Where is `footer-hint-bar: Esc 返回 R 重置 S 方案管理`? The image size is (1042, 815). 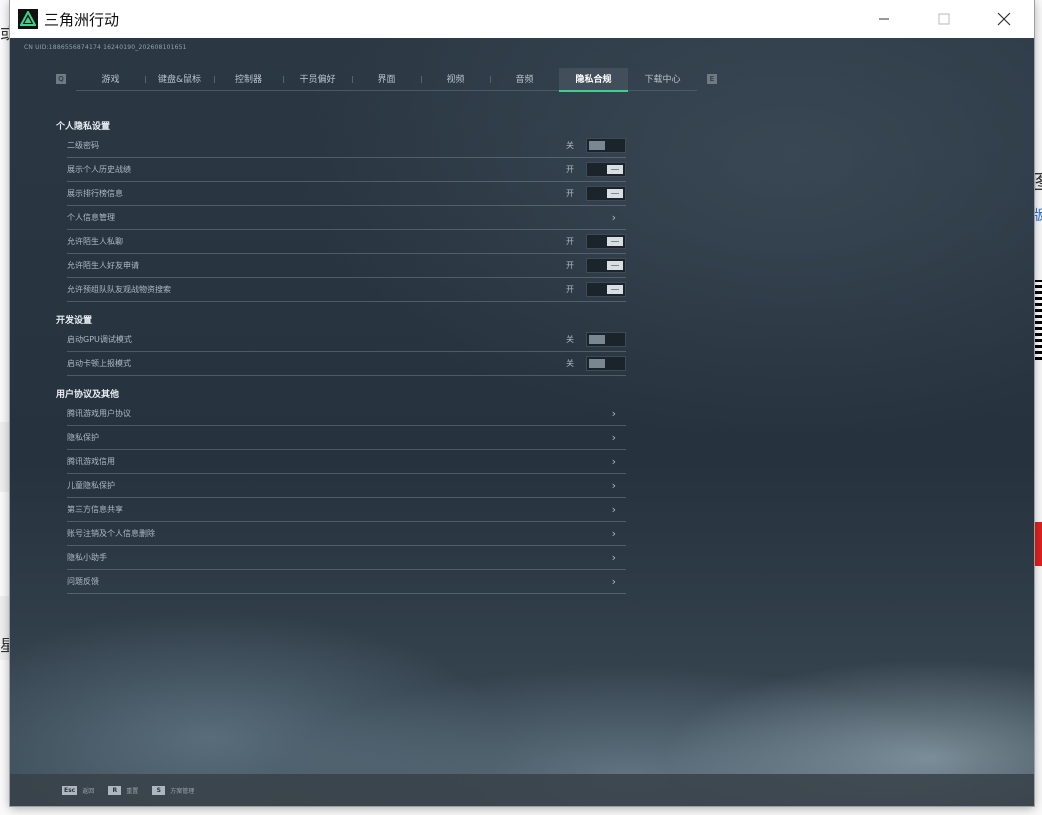
footer-hint-bar: Esc 返回 R 重置 S 方案管理 is located at coordinates (522, 790).